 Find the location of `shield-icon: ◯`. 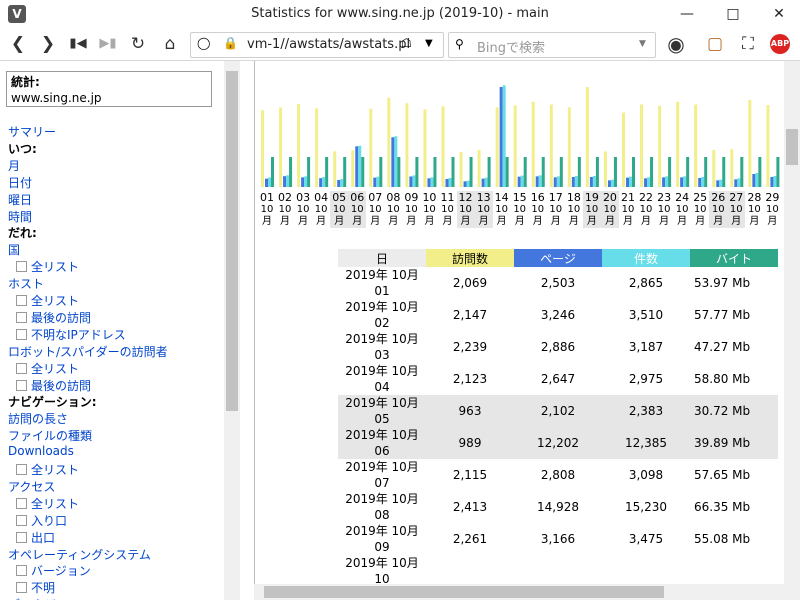

shield-icon: ◯ is located at coordinates (203, 43).